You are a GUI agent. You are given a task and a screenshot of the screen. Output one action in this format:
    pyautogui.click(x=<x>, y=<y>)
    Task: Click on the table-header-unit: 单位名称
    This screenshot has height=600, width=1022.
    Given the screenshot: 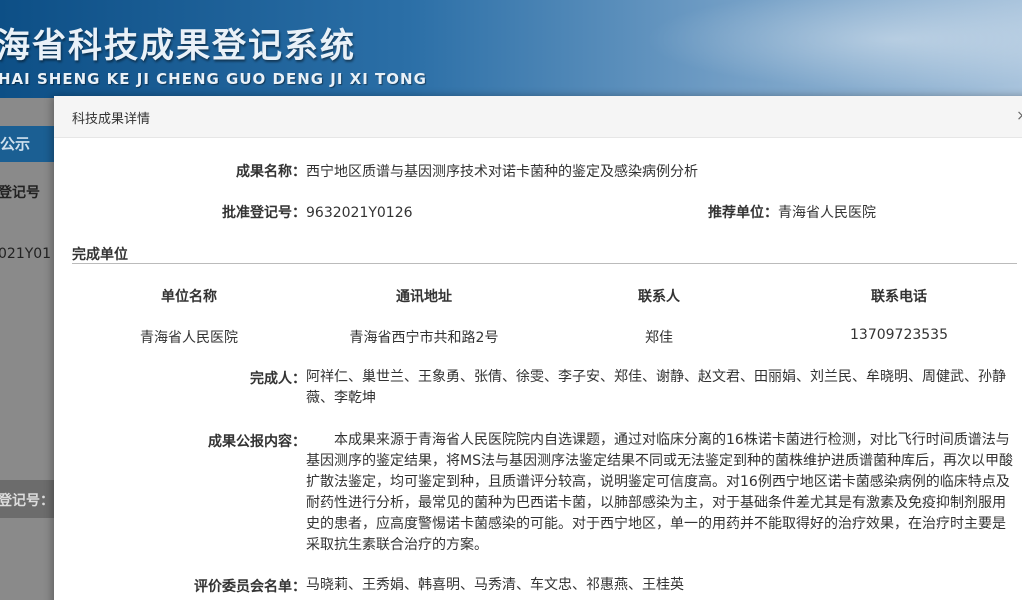 What is the action you would take?
    pyautogui.click(x=189, y=297)
    